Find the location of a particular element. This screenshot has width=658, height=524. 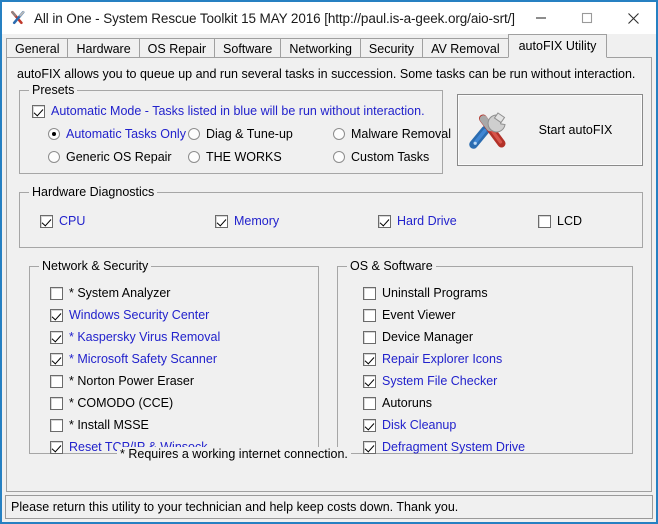

radio-generic-os-repair is located at coordinates (54, 157).